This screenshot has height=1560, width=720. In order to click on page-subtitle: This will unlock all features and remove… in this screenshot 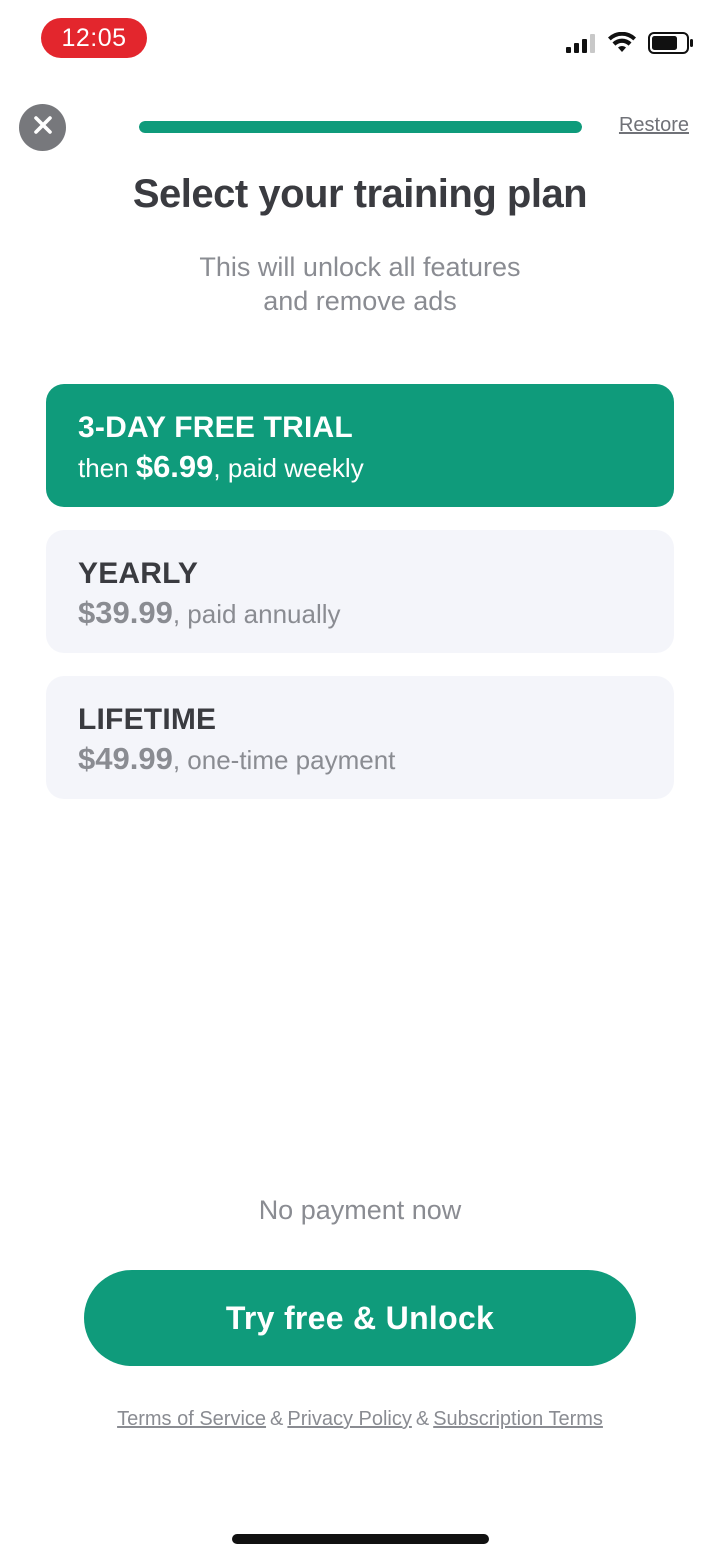, I will do `click(360, 284)`.